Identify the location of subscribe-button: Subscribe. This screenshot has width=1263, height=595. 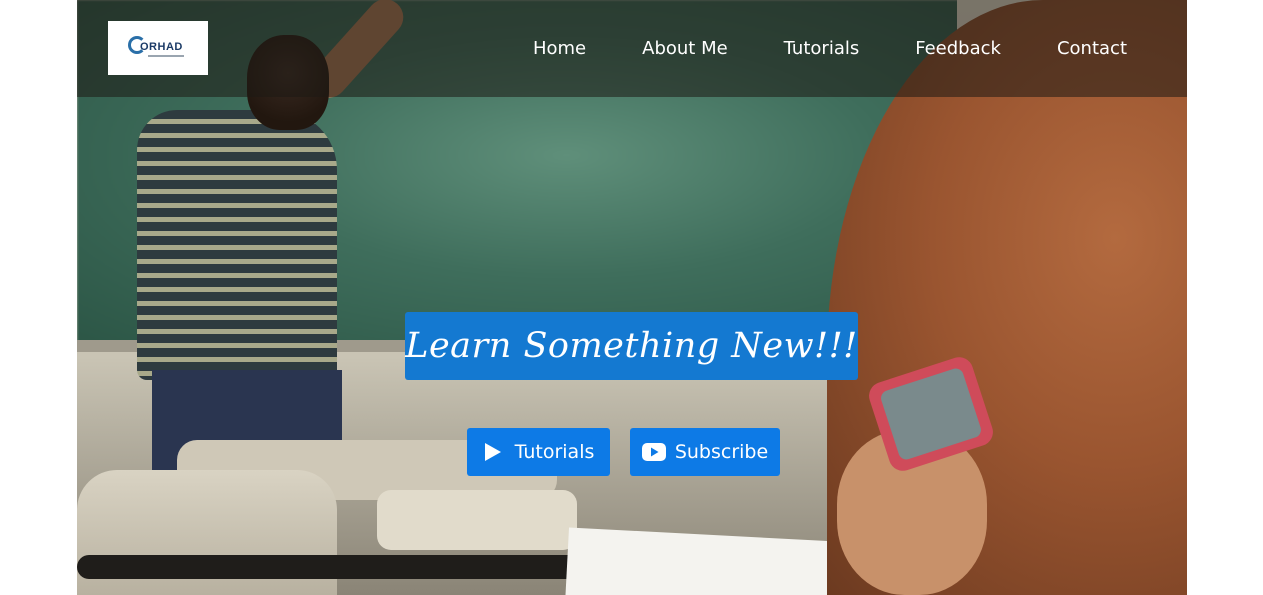
(705, 452).